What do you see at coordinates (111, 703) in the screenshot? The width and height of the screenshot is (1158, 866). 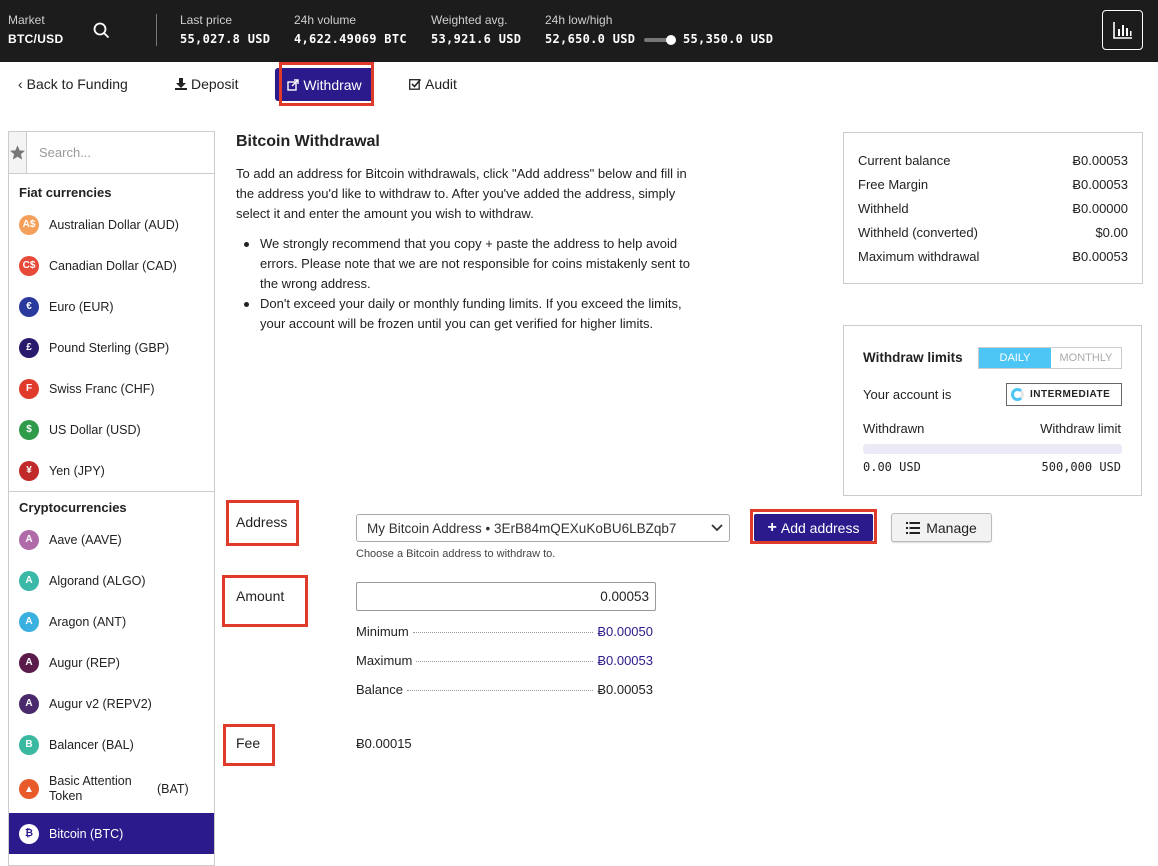 I see `sidebar-crypto-item: A Augur v2 (REPV2)` at bounding box center [111, 703].